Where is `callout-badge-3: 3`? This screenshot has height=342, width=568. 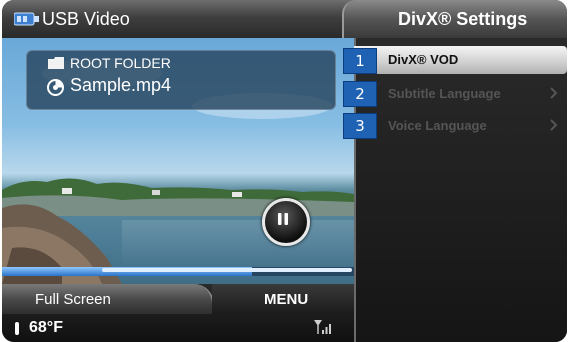
callout-badge-3: 3 is located at coordinates (360, 126).